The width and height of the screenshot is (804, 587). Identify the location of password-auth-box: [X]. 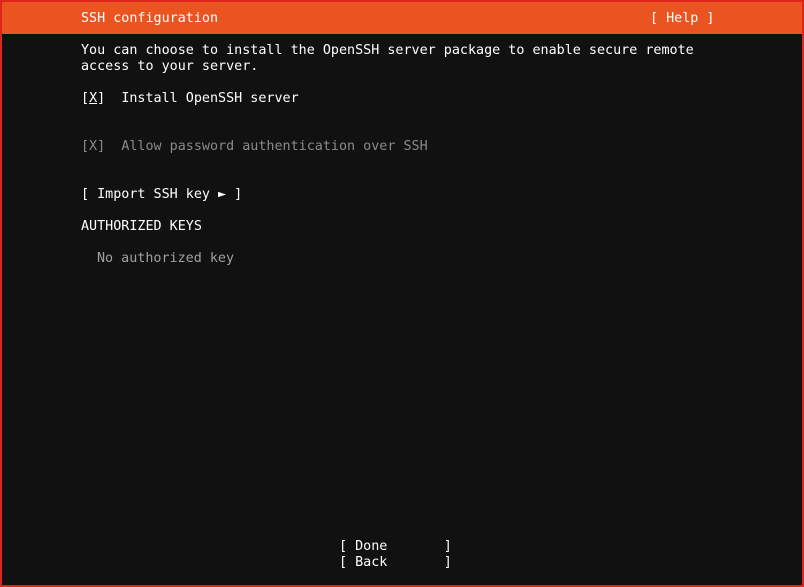
(93, 146).